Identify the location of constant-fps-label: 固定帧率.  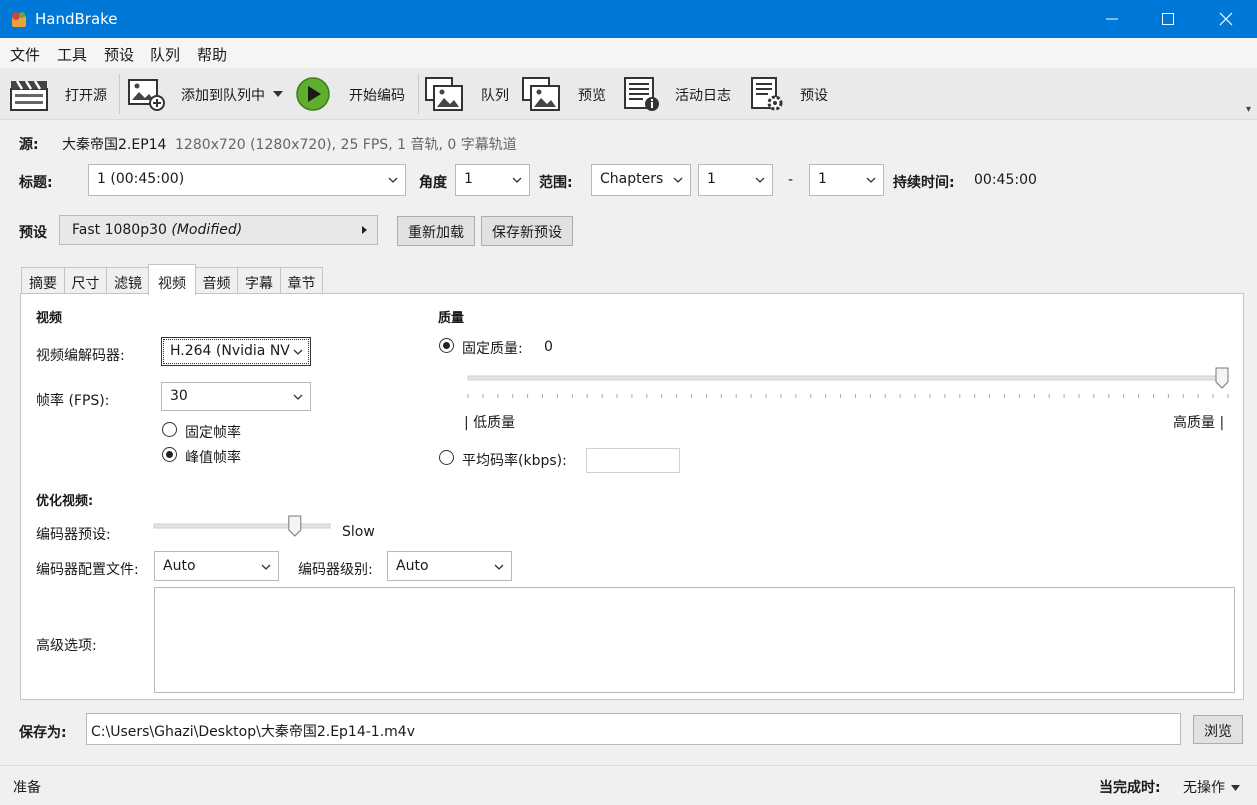
(213, 433).